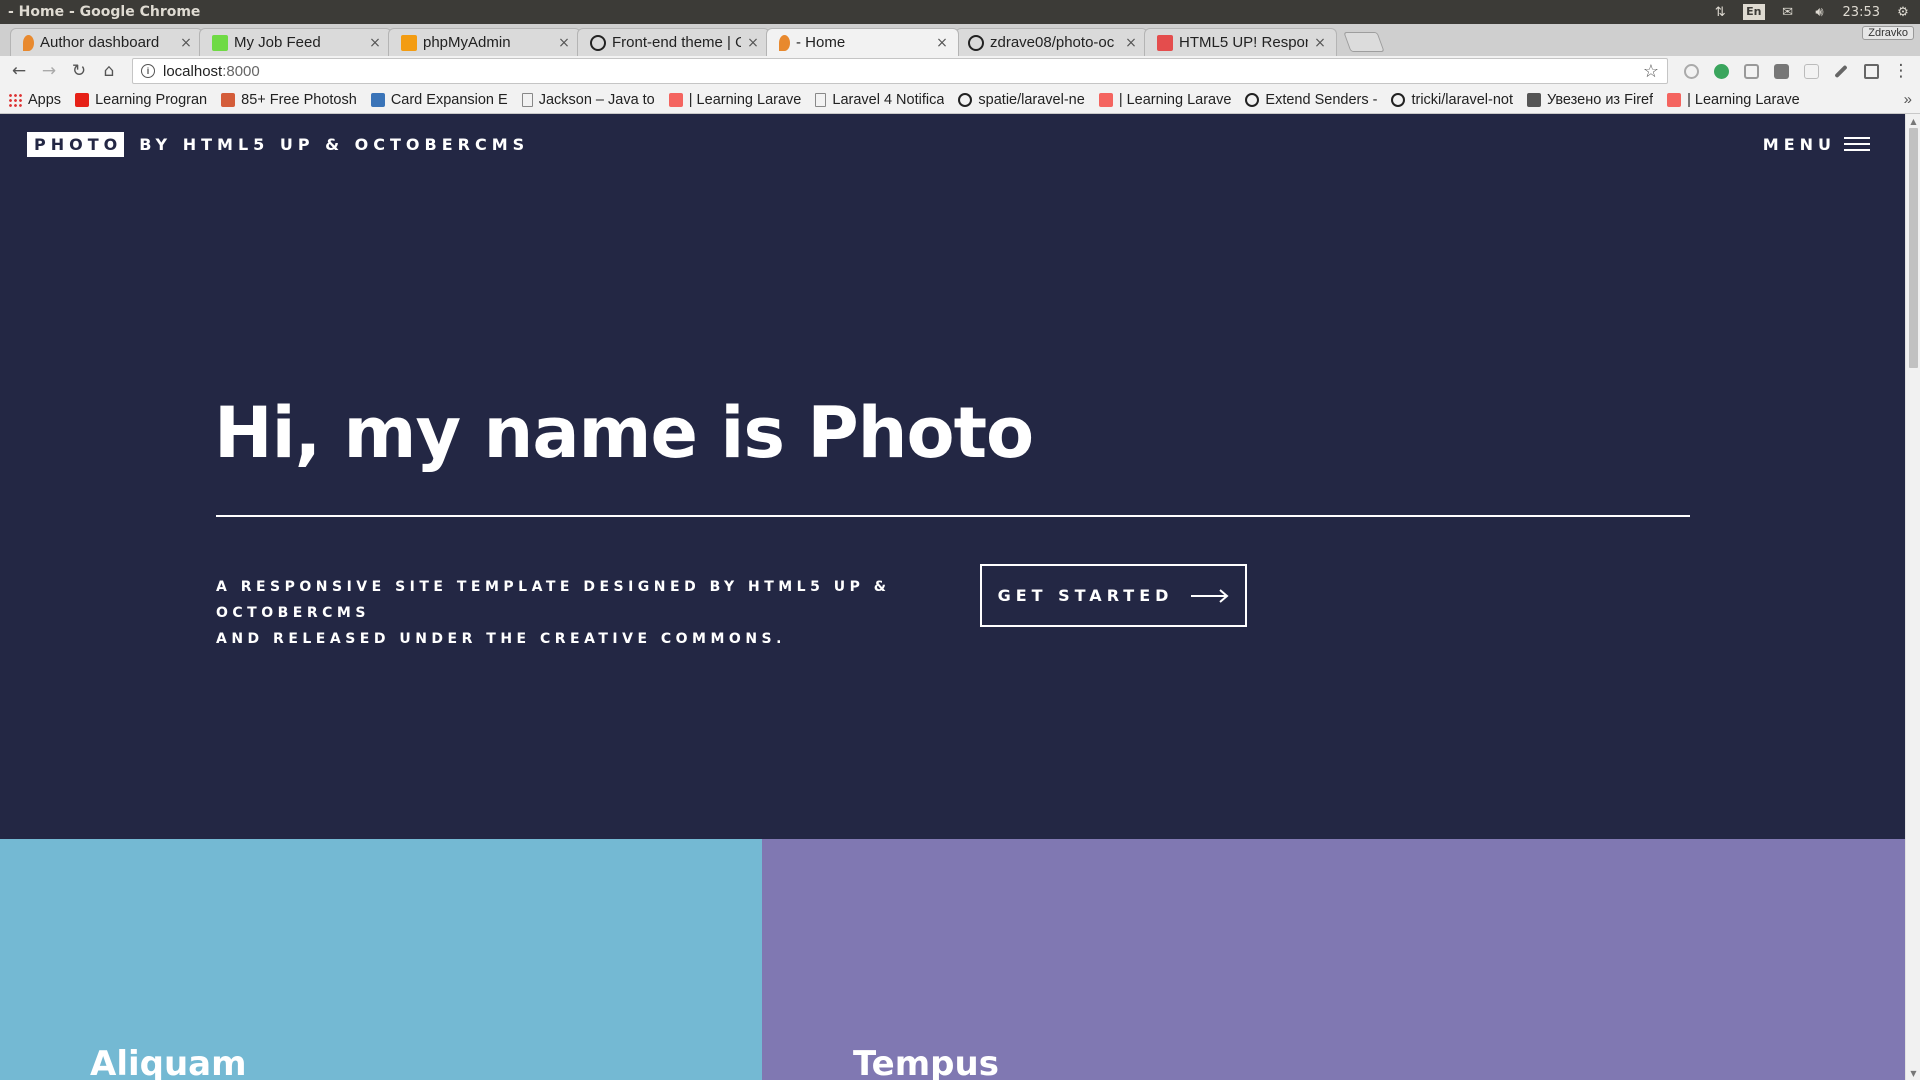 Image resolution: width=1920 pixels, height=1080 pixels. I want to click on bookmark-item: Увезено из Firef, so click(1590, 100).